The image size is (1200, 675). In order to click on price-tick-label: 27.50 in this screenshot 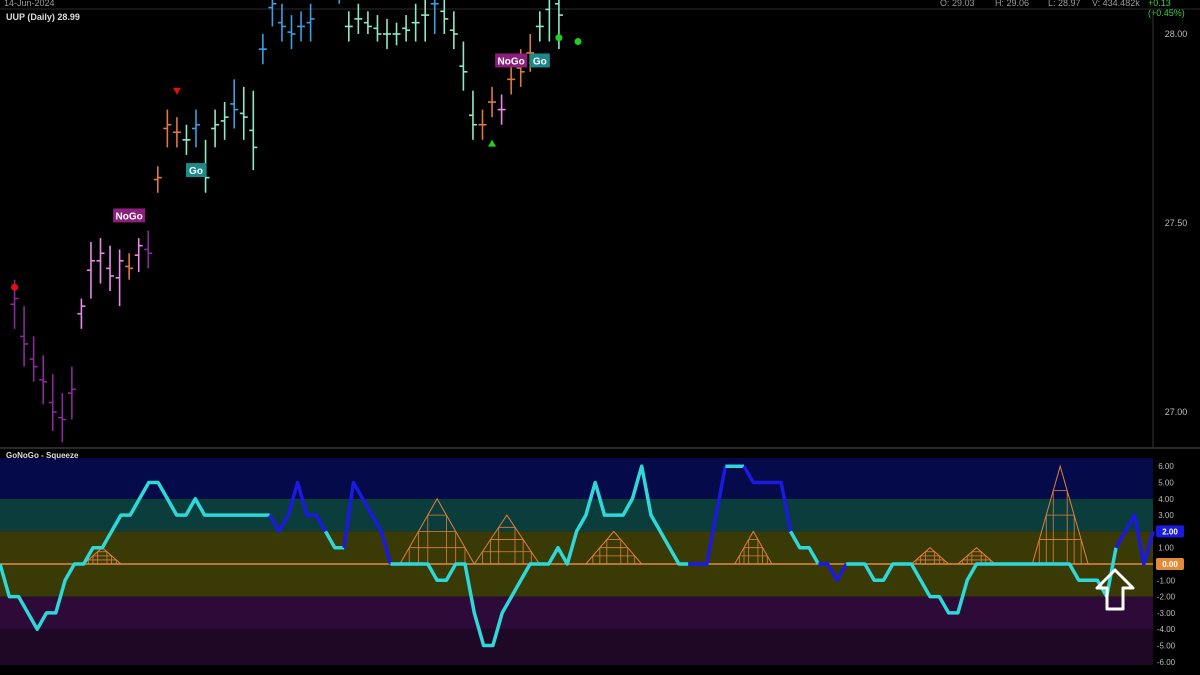, I will do `click(1176, 223)`.